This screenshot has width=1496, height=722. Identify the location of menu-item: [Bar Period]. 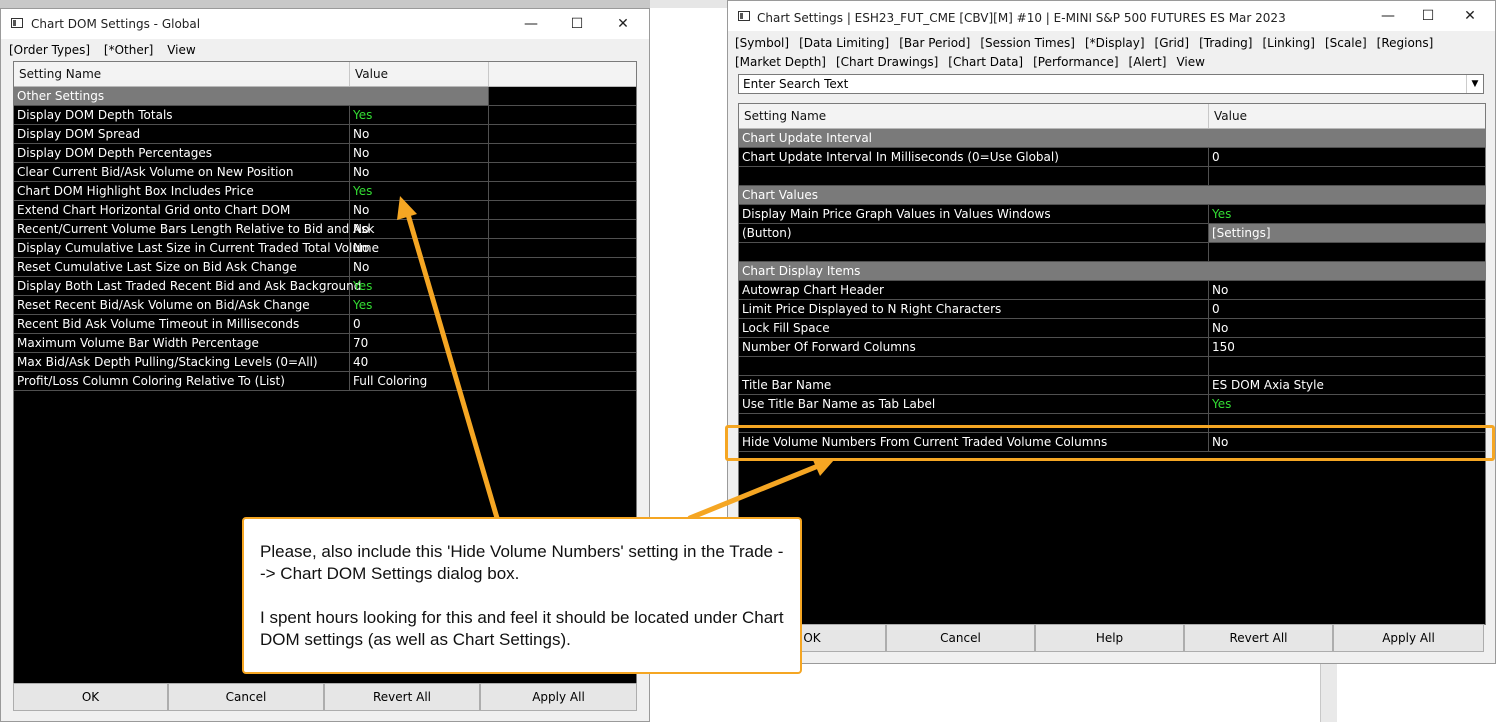
(934, 43).